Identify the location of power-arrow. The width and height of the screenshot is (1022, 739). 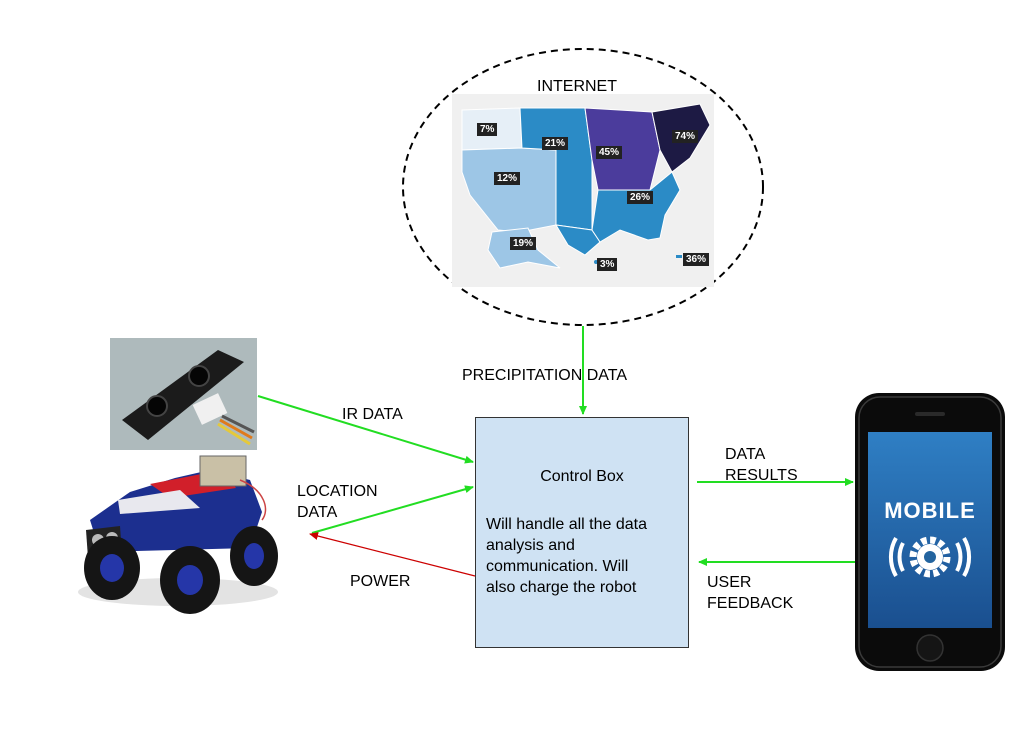
(392, 554).